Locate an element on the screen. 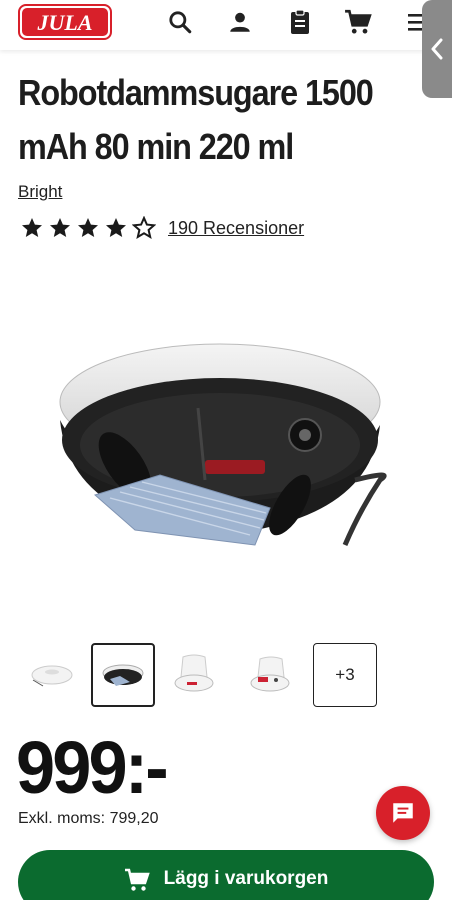 Image resolution: width=452 pixels, height=900 pixels. product-rating: 190 Recensioner is located at coordinates (162, 228).